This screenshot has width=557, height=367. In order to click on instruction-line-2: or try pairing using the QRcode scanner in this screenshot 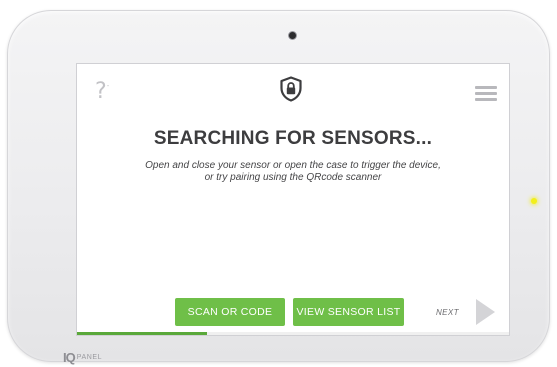, I will do `click(293, 177)`.